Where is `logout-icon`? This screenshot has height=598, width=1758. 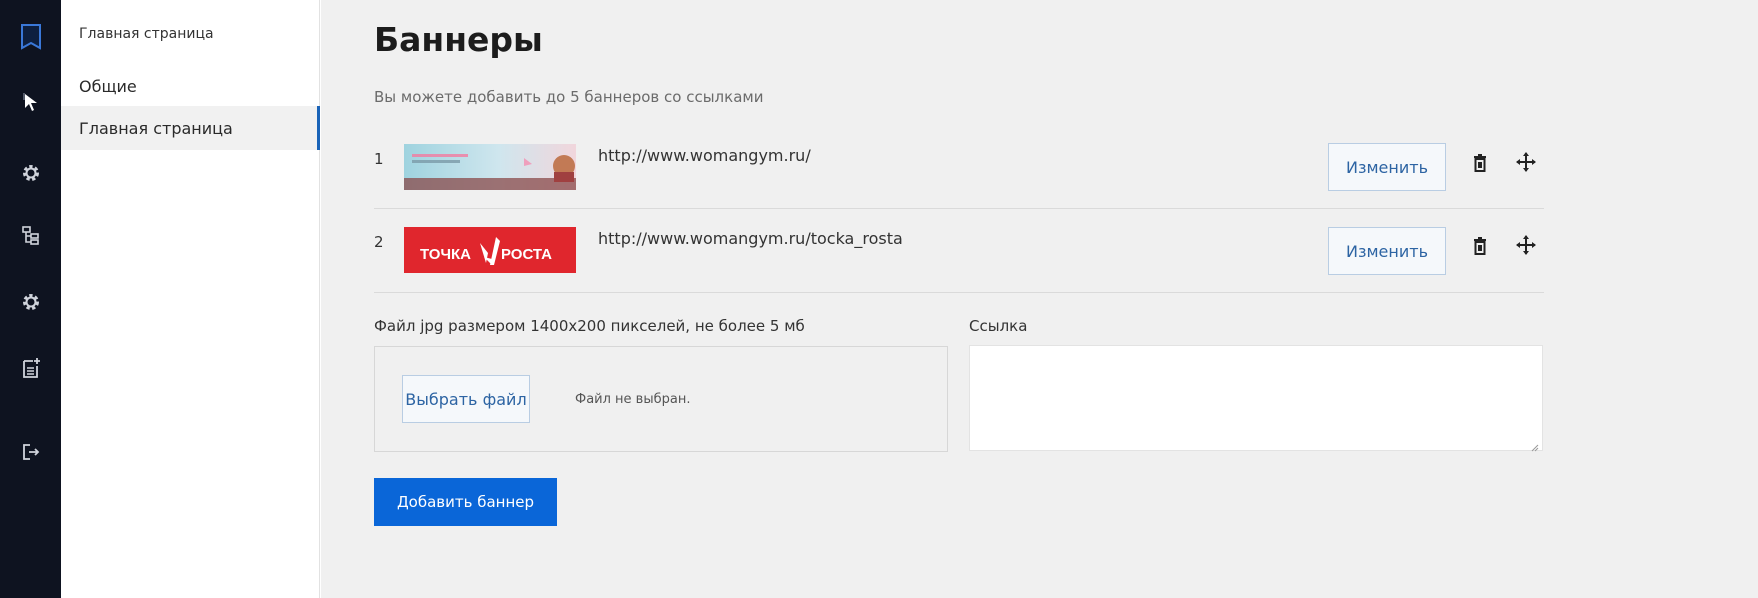 logout-icon is located at coordinates (30, 452).